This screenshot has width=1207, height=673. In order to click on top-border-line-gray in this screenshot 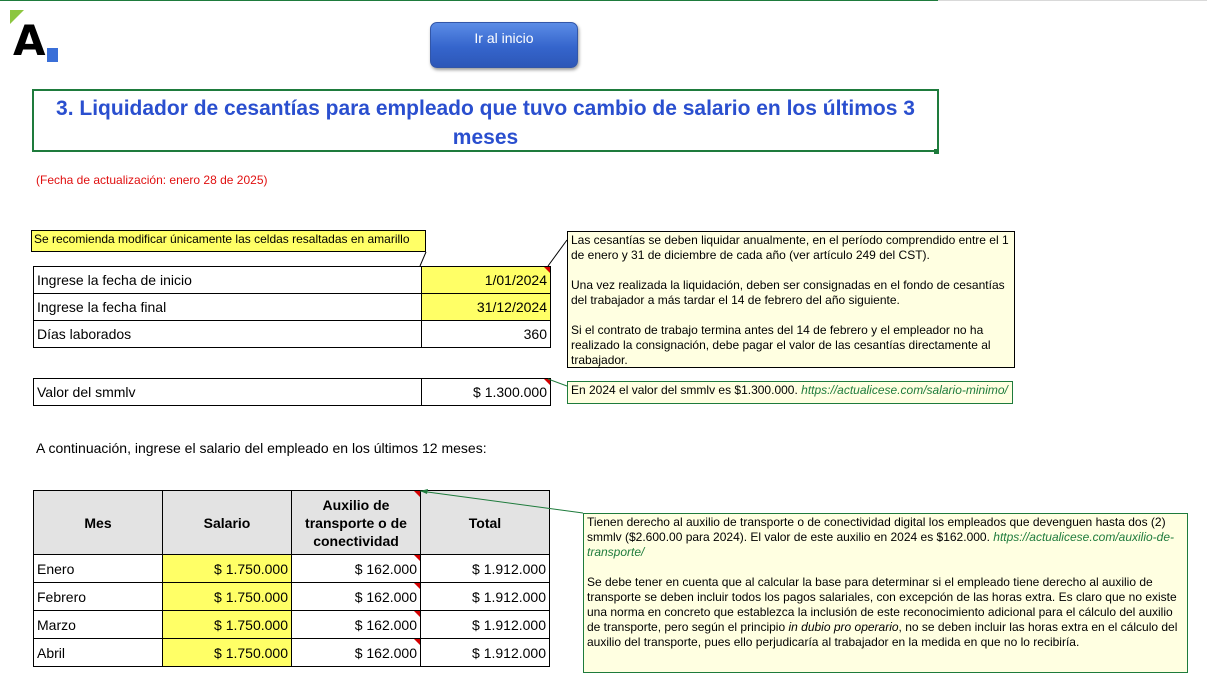, I will do `click(1072, 0)`.